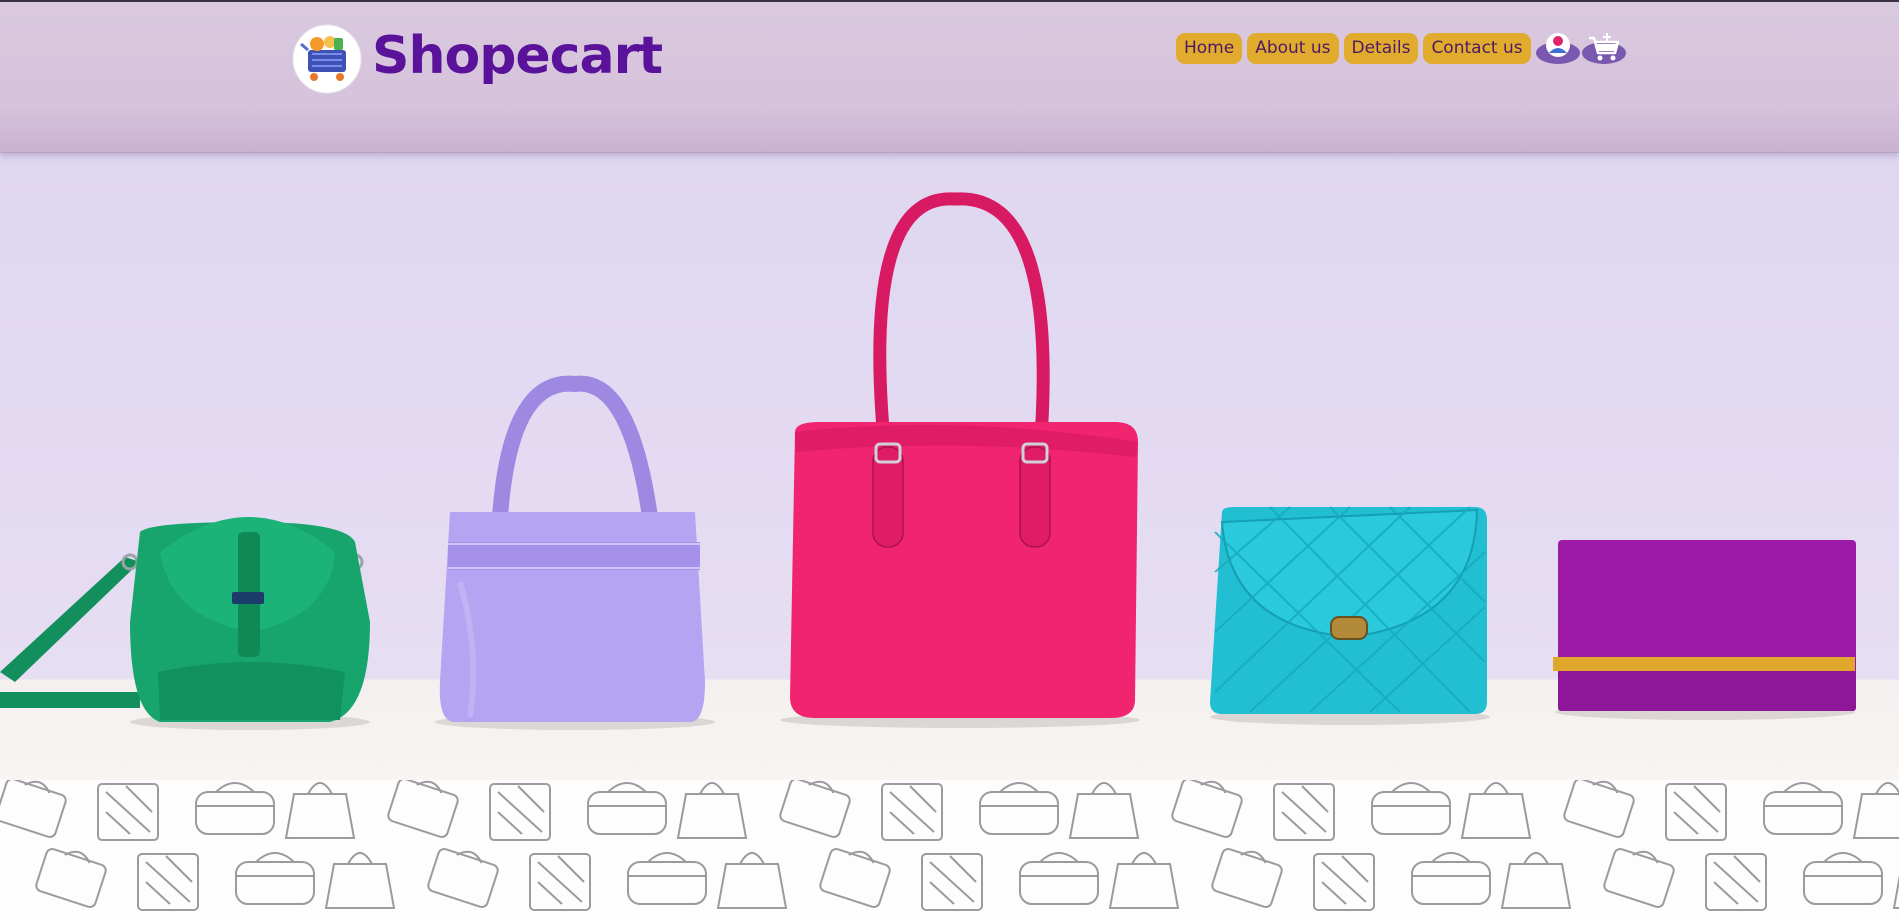 Image resolution: width=1899 pixels, height=922 pixels. What do you see at coordinates (1704, 625) in the screenshot?
I see `purple-clutch` at bounding box center [1704, 625].